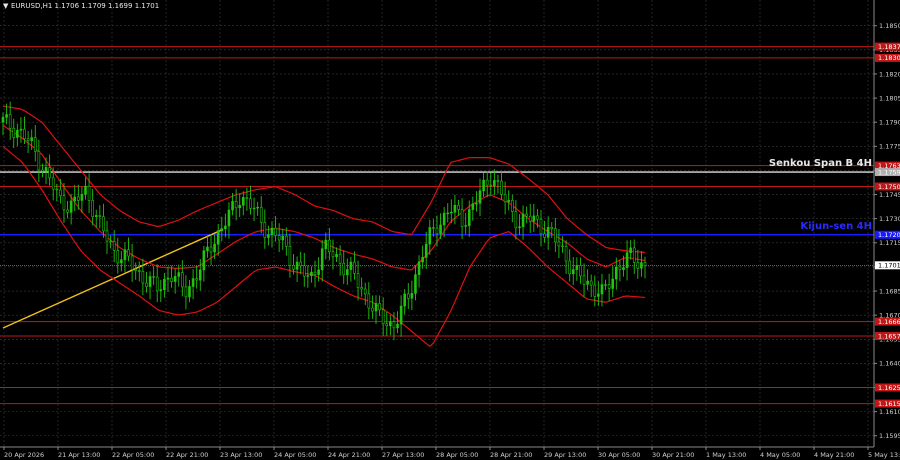 This screenshot has width=900, height=460. I want to click on level-price-label: 1.1830, so click(889, 58).